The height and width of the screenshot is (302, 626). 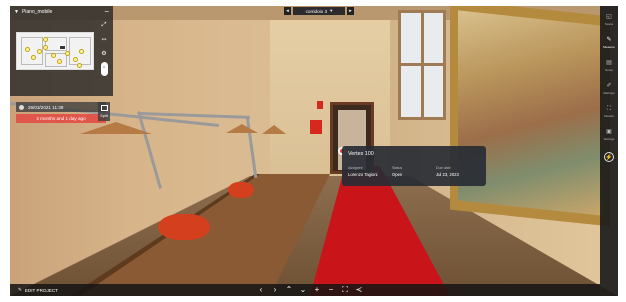 I want to click on edit-project-button: ✎ EDIT PROJECT, so click(x=34, y=290).